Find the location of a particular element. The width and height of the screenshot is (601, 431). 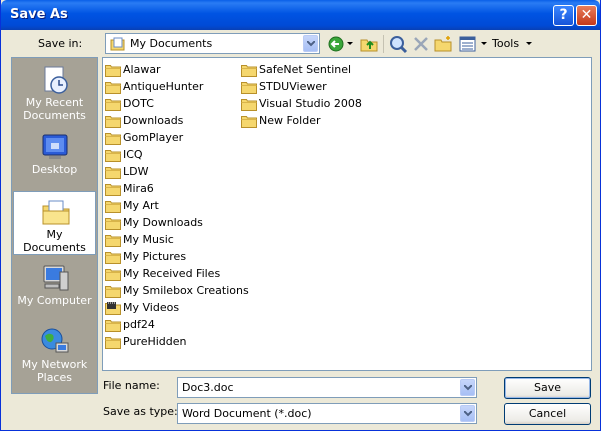

places-bar: My RecentDocuments Desktop My Documents is located at coordinates (54, 225).